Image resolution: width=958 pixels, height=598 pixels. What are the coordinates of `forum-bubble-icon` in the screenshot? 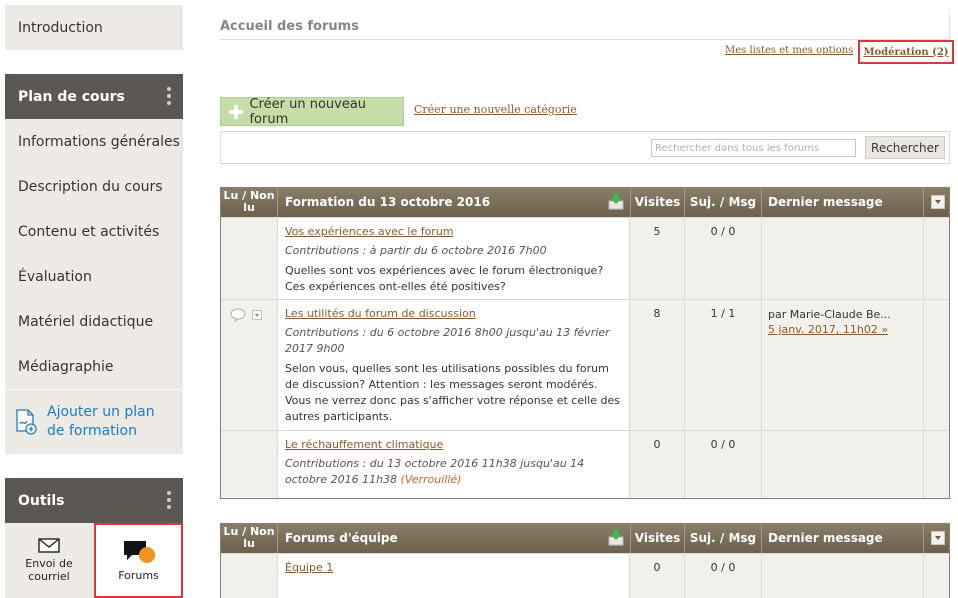 It's located at (139, 552).